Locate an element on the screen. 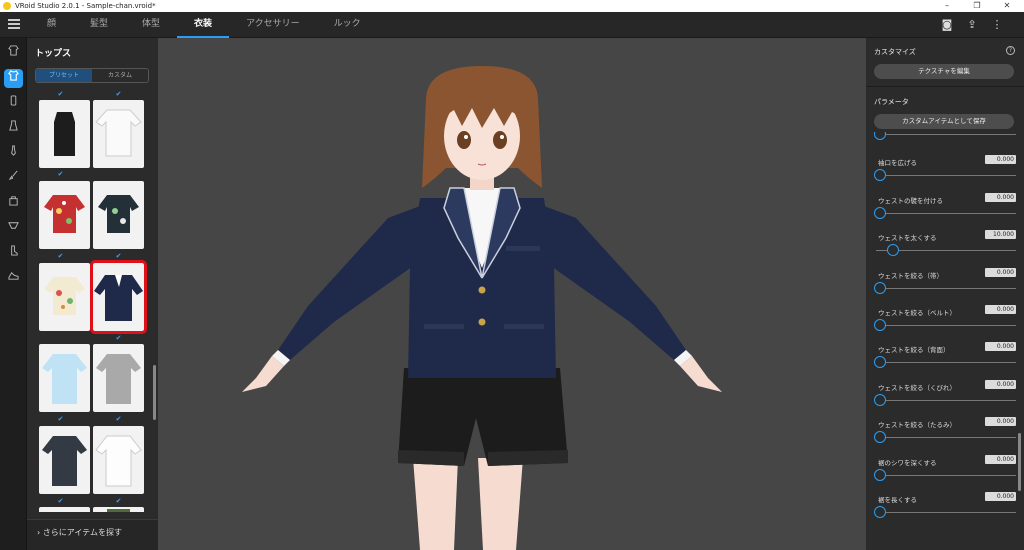 The image size is (1024, 550). minimize-button: – is located at coordinates (947, 6).